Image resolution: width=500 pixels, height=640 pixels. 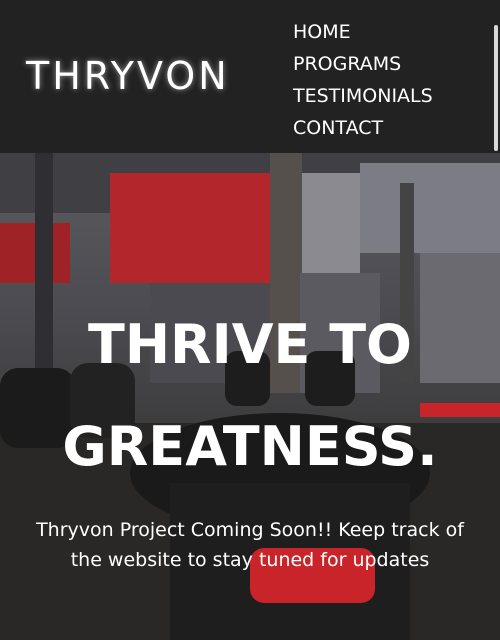 I want to click on hero-headline-line2: GREATNESS., so click(x=250, y=446).